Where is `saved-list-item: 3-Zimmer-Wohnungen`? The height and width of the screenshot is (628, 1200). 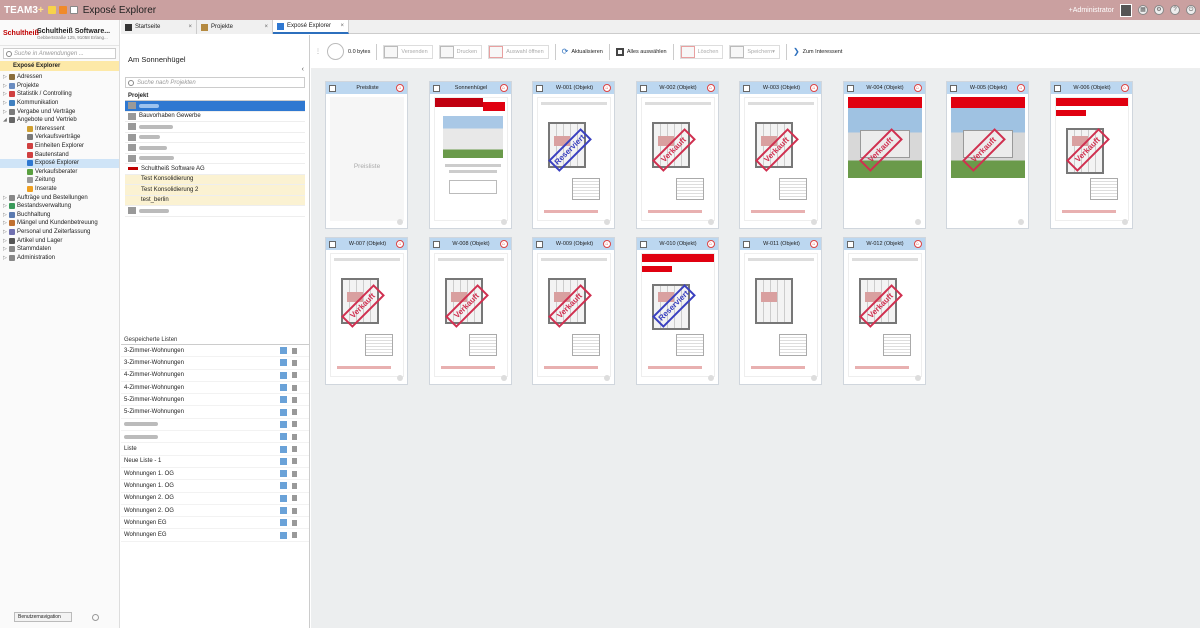
saved-list-item: 3-Zimmer-Wohnungen is located at coordinates (215, 351).